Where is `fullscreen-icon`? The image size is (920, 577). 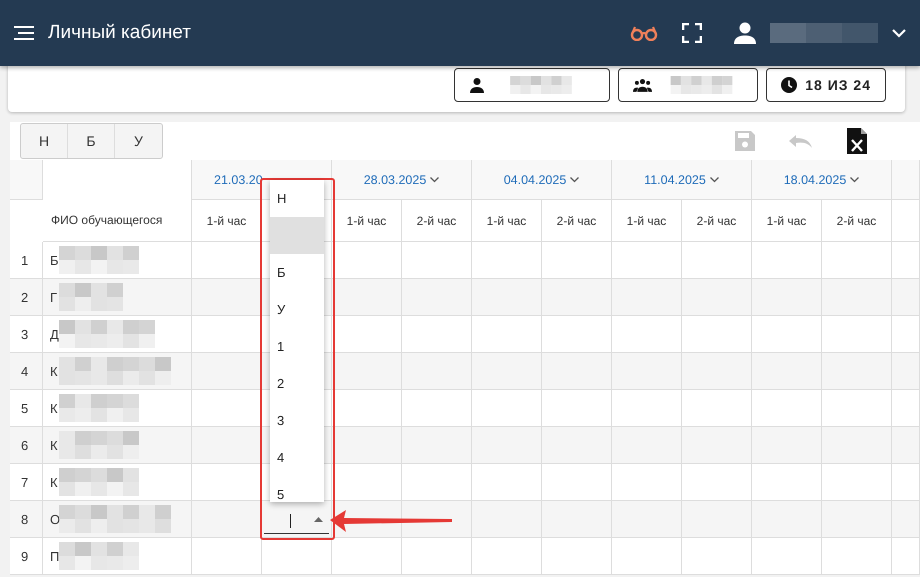
fullscreen-icon is located at coordinates (692, 33).